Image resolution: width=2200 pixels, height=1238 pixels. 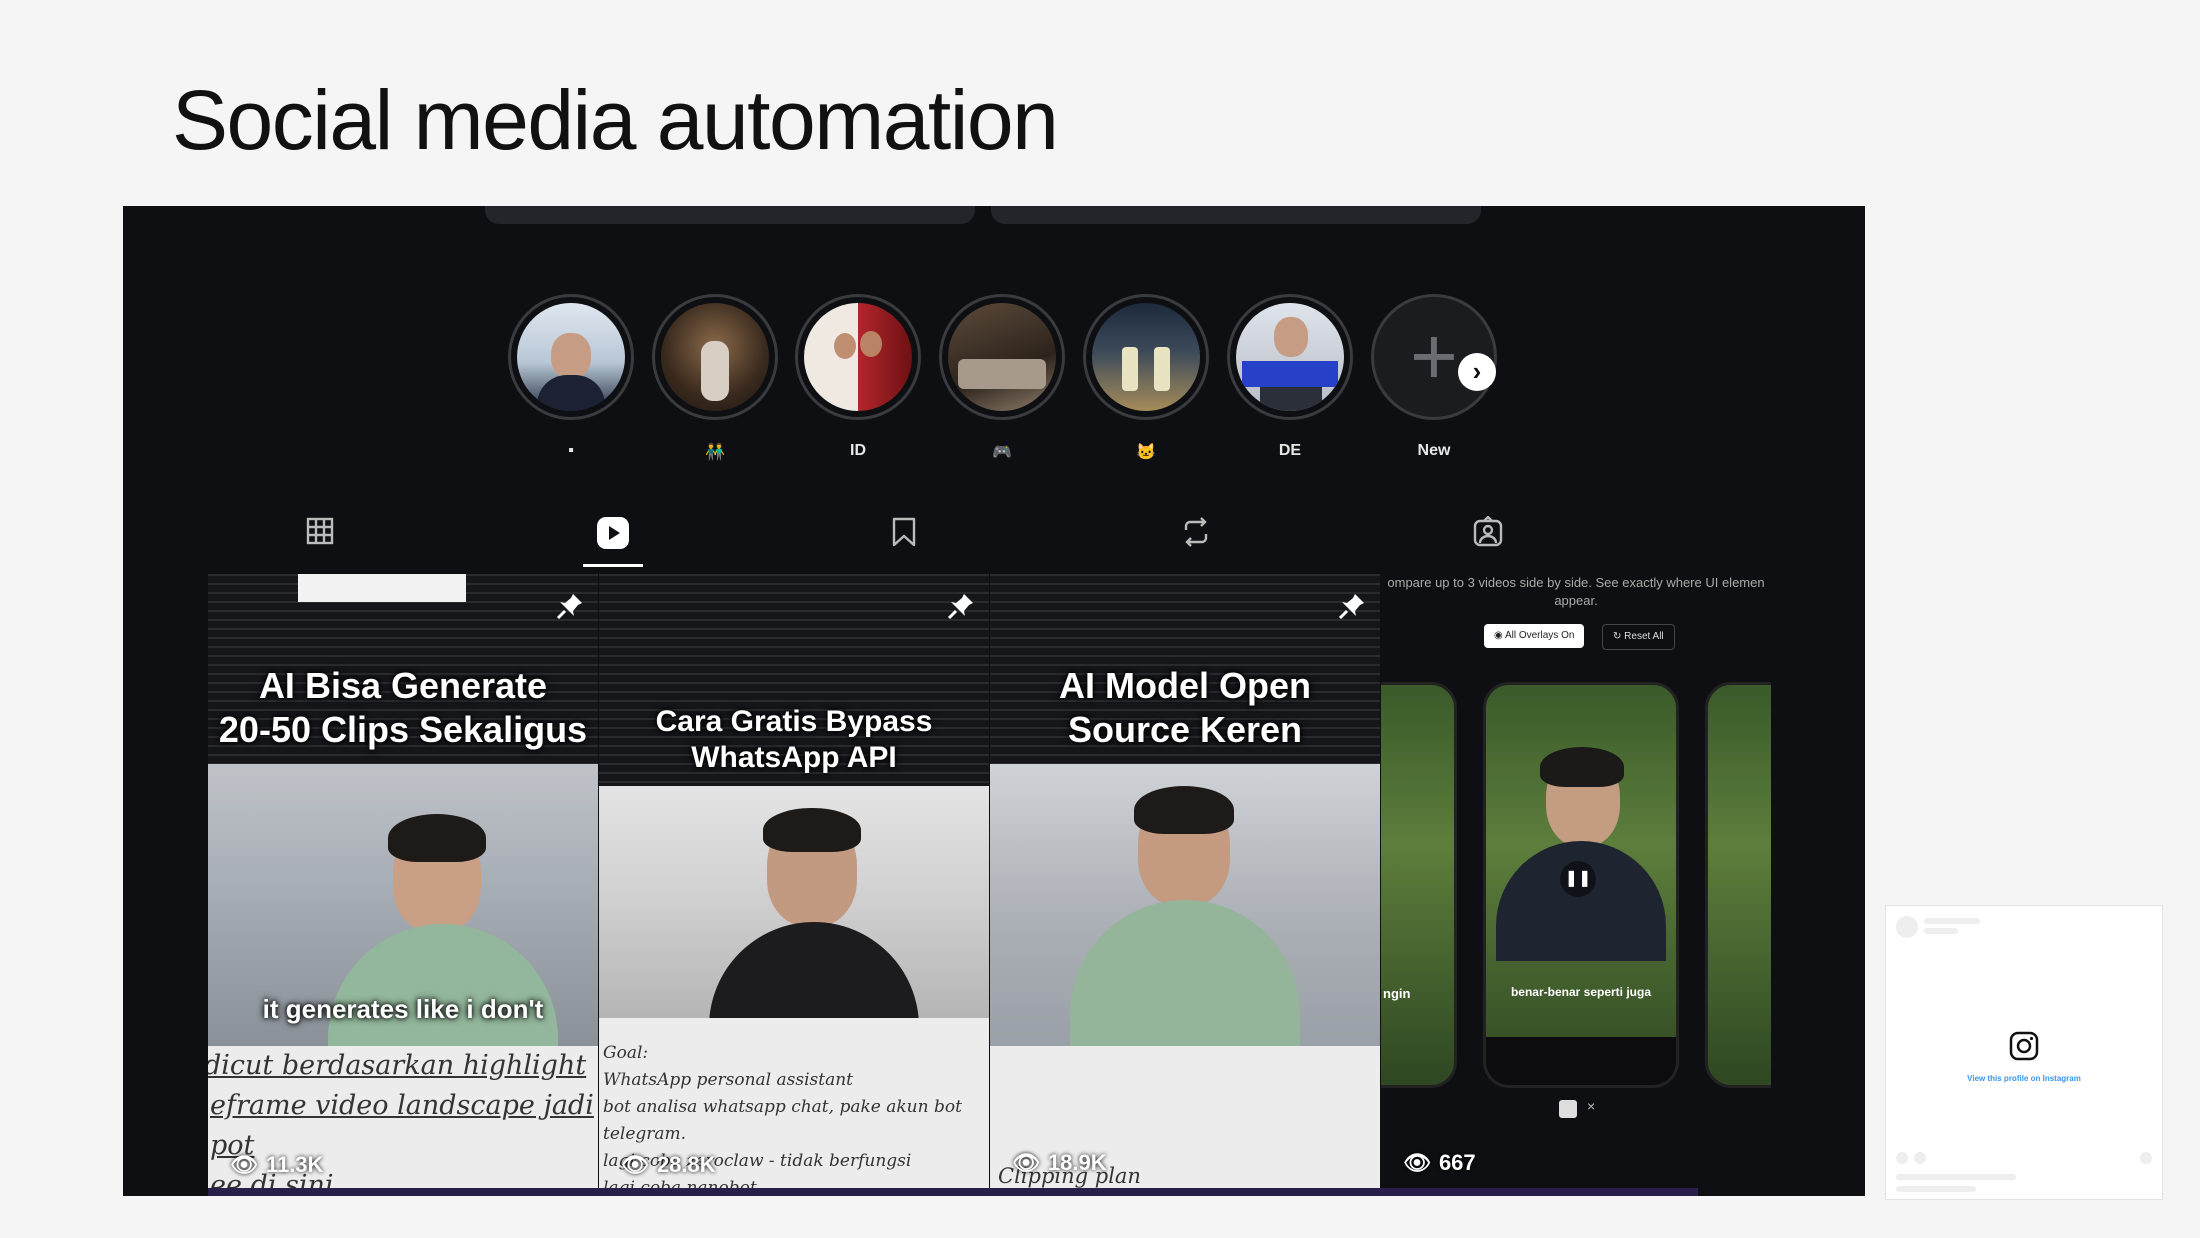 I want to click on reset-all-button: ↻ Reset All, so click(x=1638, y=637).